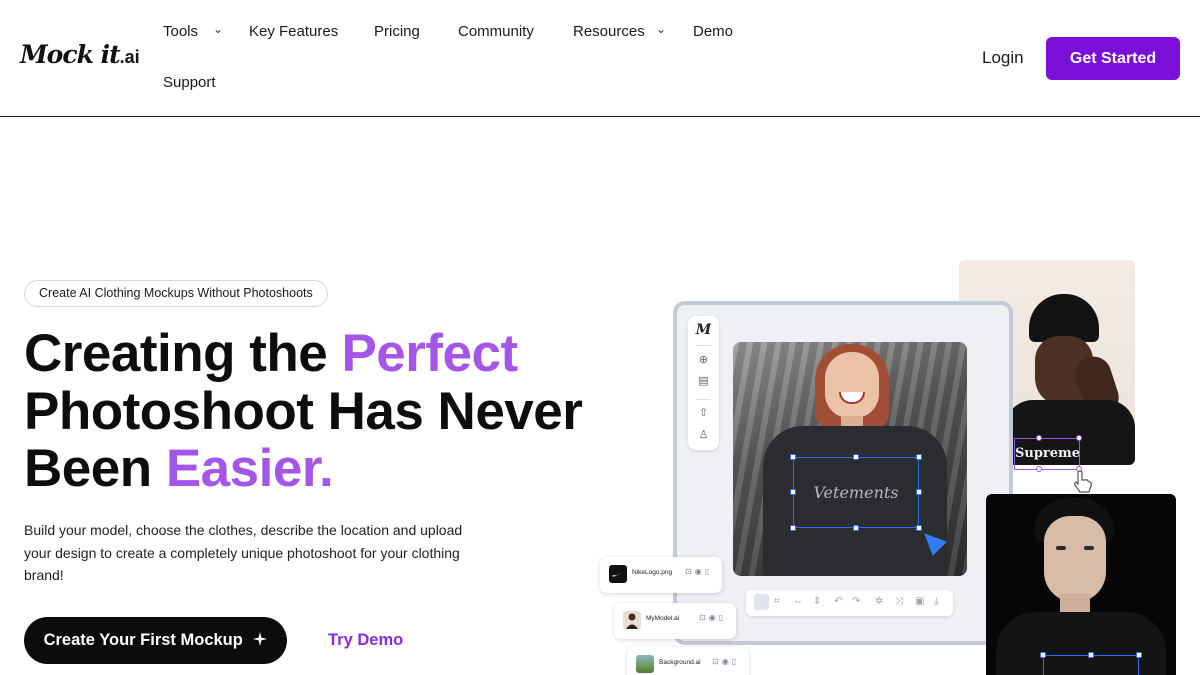 This screenshot has width=1200, height=675. I want to click on nav-resources: Resources, so click(609, 31).